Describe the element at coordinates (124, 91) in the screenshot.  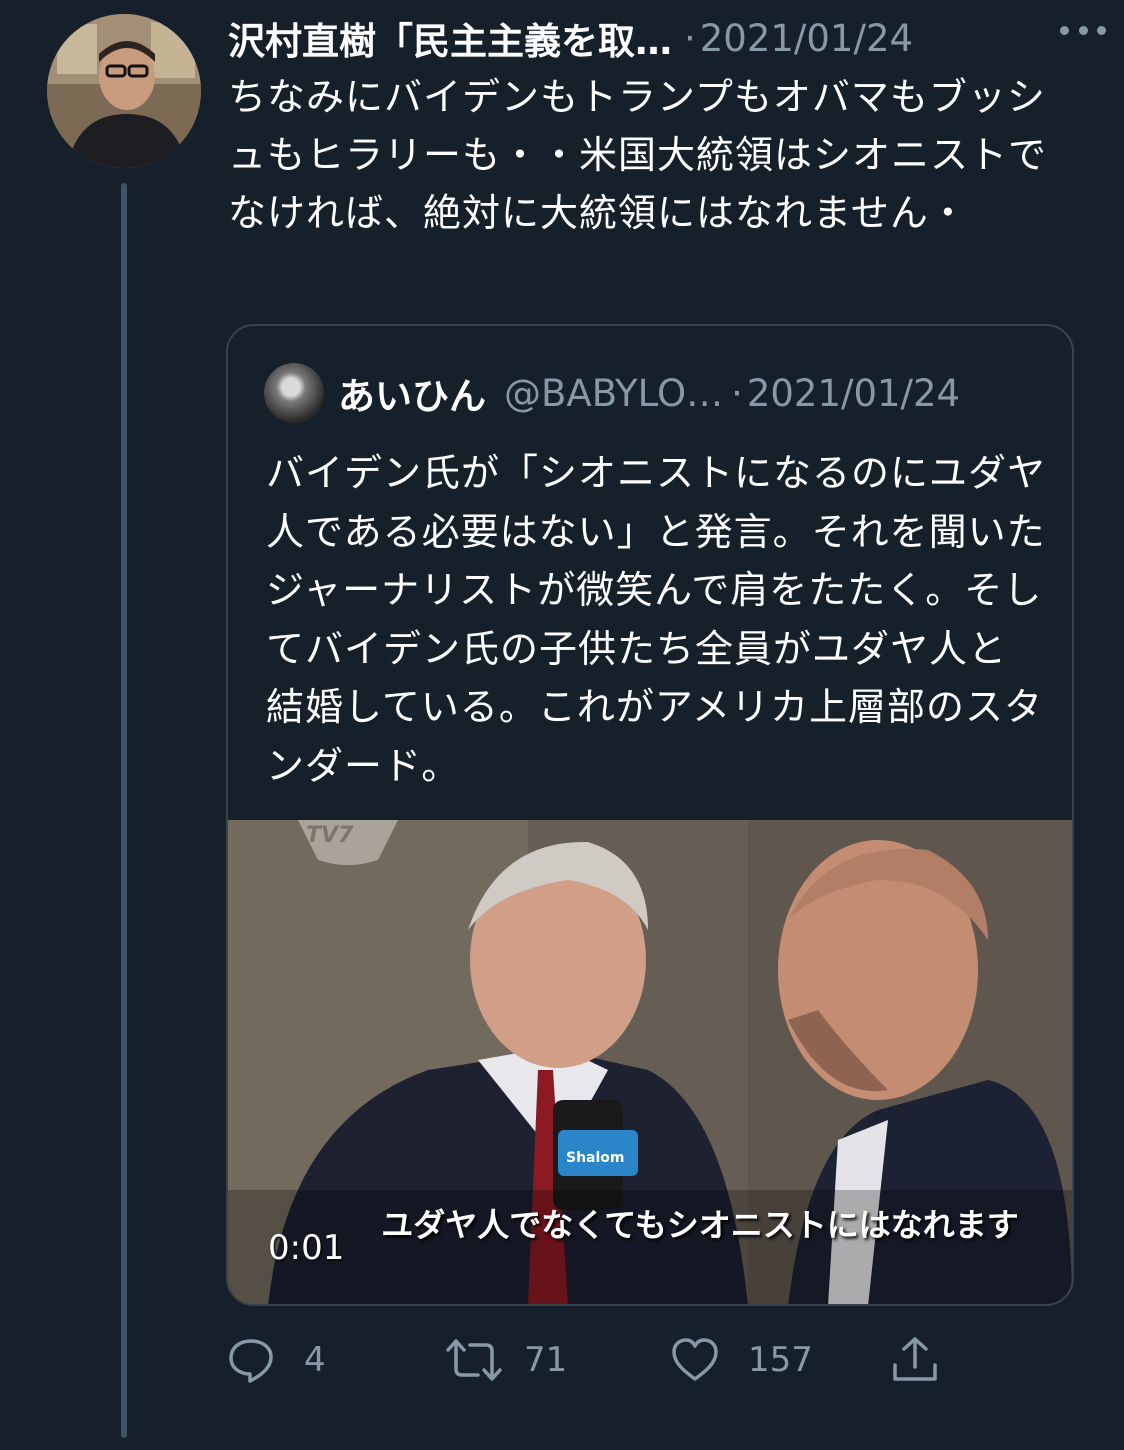
I see `author-avatar` at that location.